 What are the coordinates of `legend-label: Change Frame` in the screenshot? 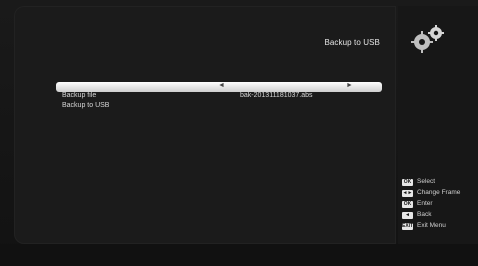 It's located at (439, 192).